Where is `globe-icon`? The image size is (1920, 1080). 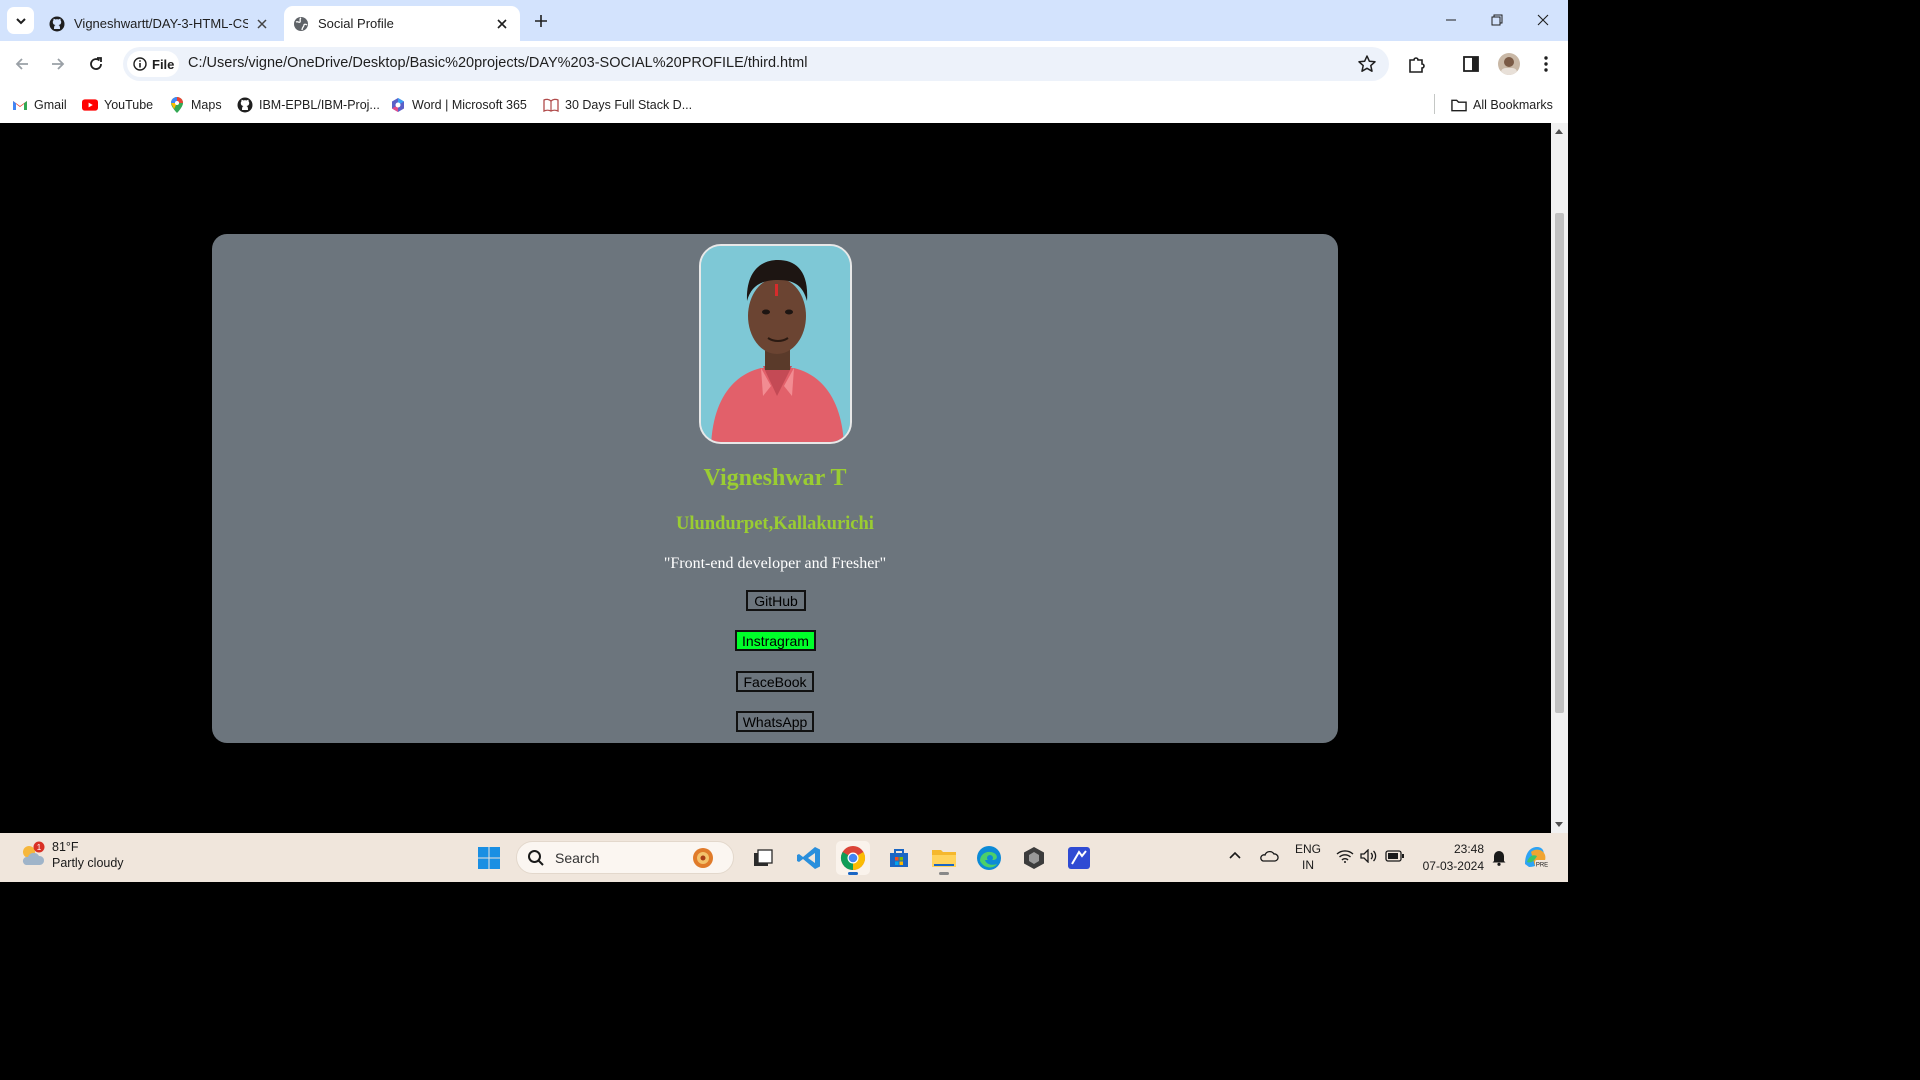 globe-icon is located at coordinates (301, 23).